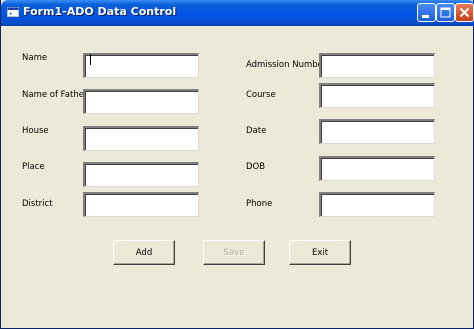 Image resolution: width=474 pixels, height=329 pixels. Describe the element at coordinates (377, 204) in the screenshot. I see `phone-field` at that location.